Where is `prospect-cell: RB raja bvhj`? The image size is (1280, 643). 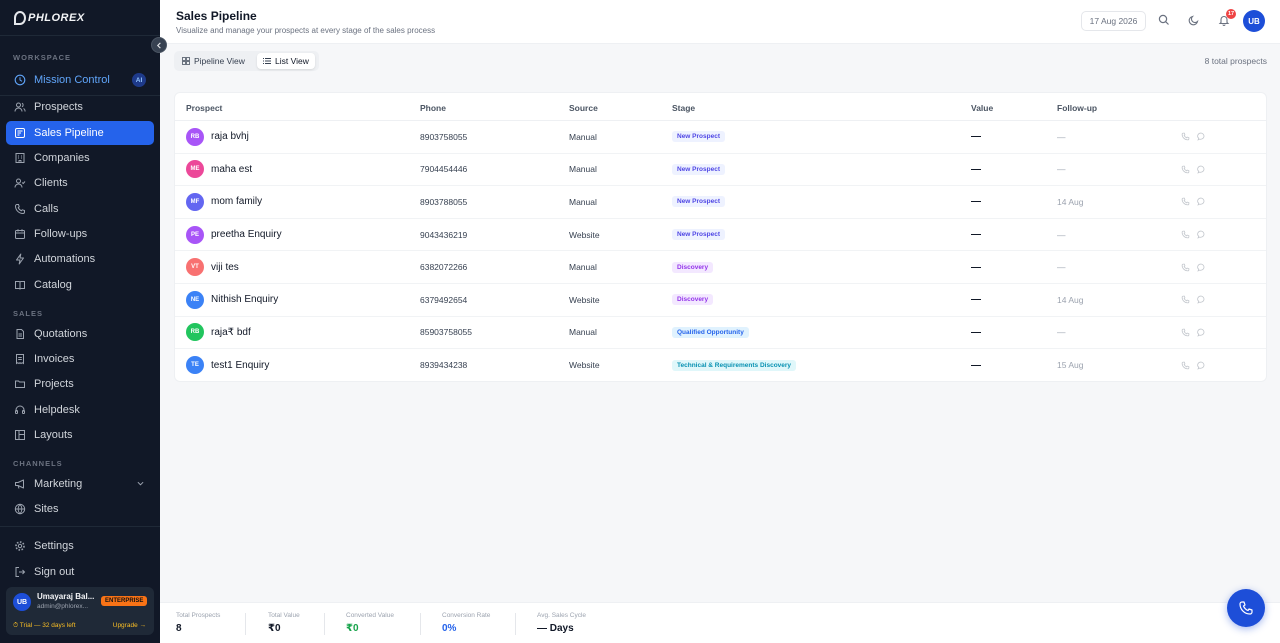
prospect-cell: RB raja bvhj is located at coordinates (217, 137).